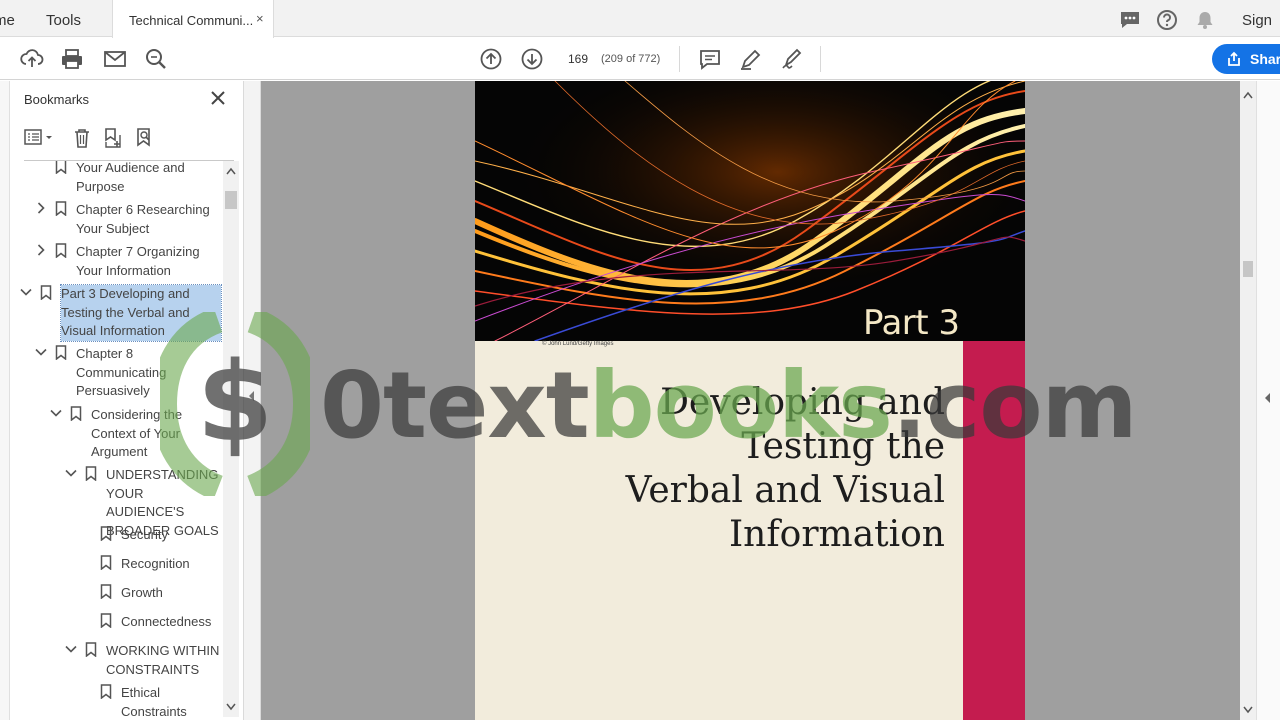 The height and width of the screenshot is (720, 1280). What do you see at coordinates (231, 200) in the screenshot?
I see `bookmarks-scroll-thumb` at bounding box center [231, 200].